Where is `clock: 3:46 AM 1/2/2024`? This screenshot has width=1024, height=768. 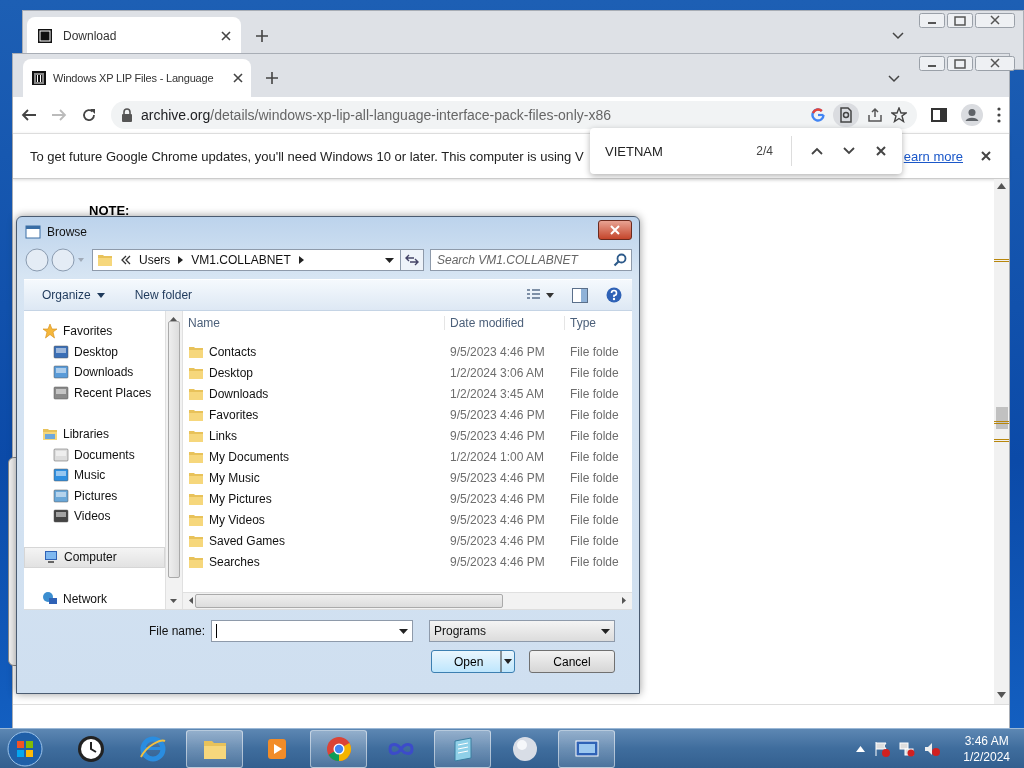 clock: 3:46 AM 1/2/2024 is located at coordinates (986, 748).